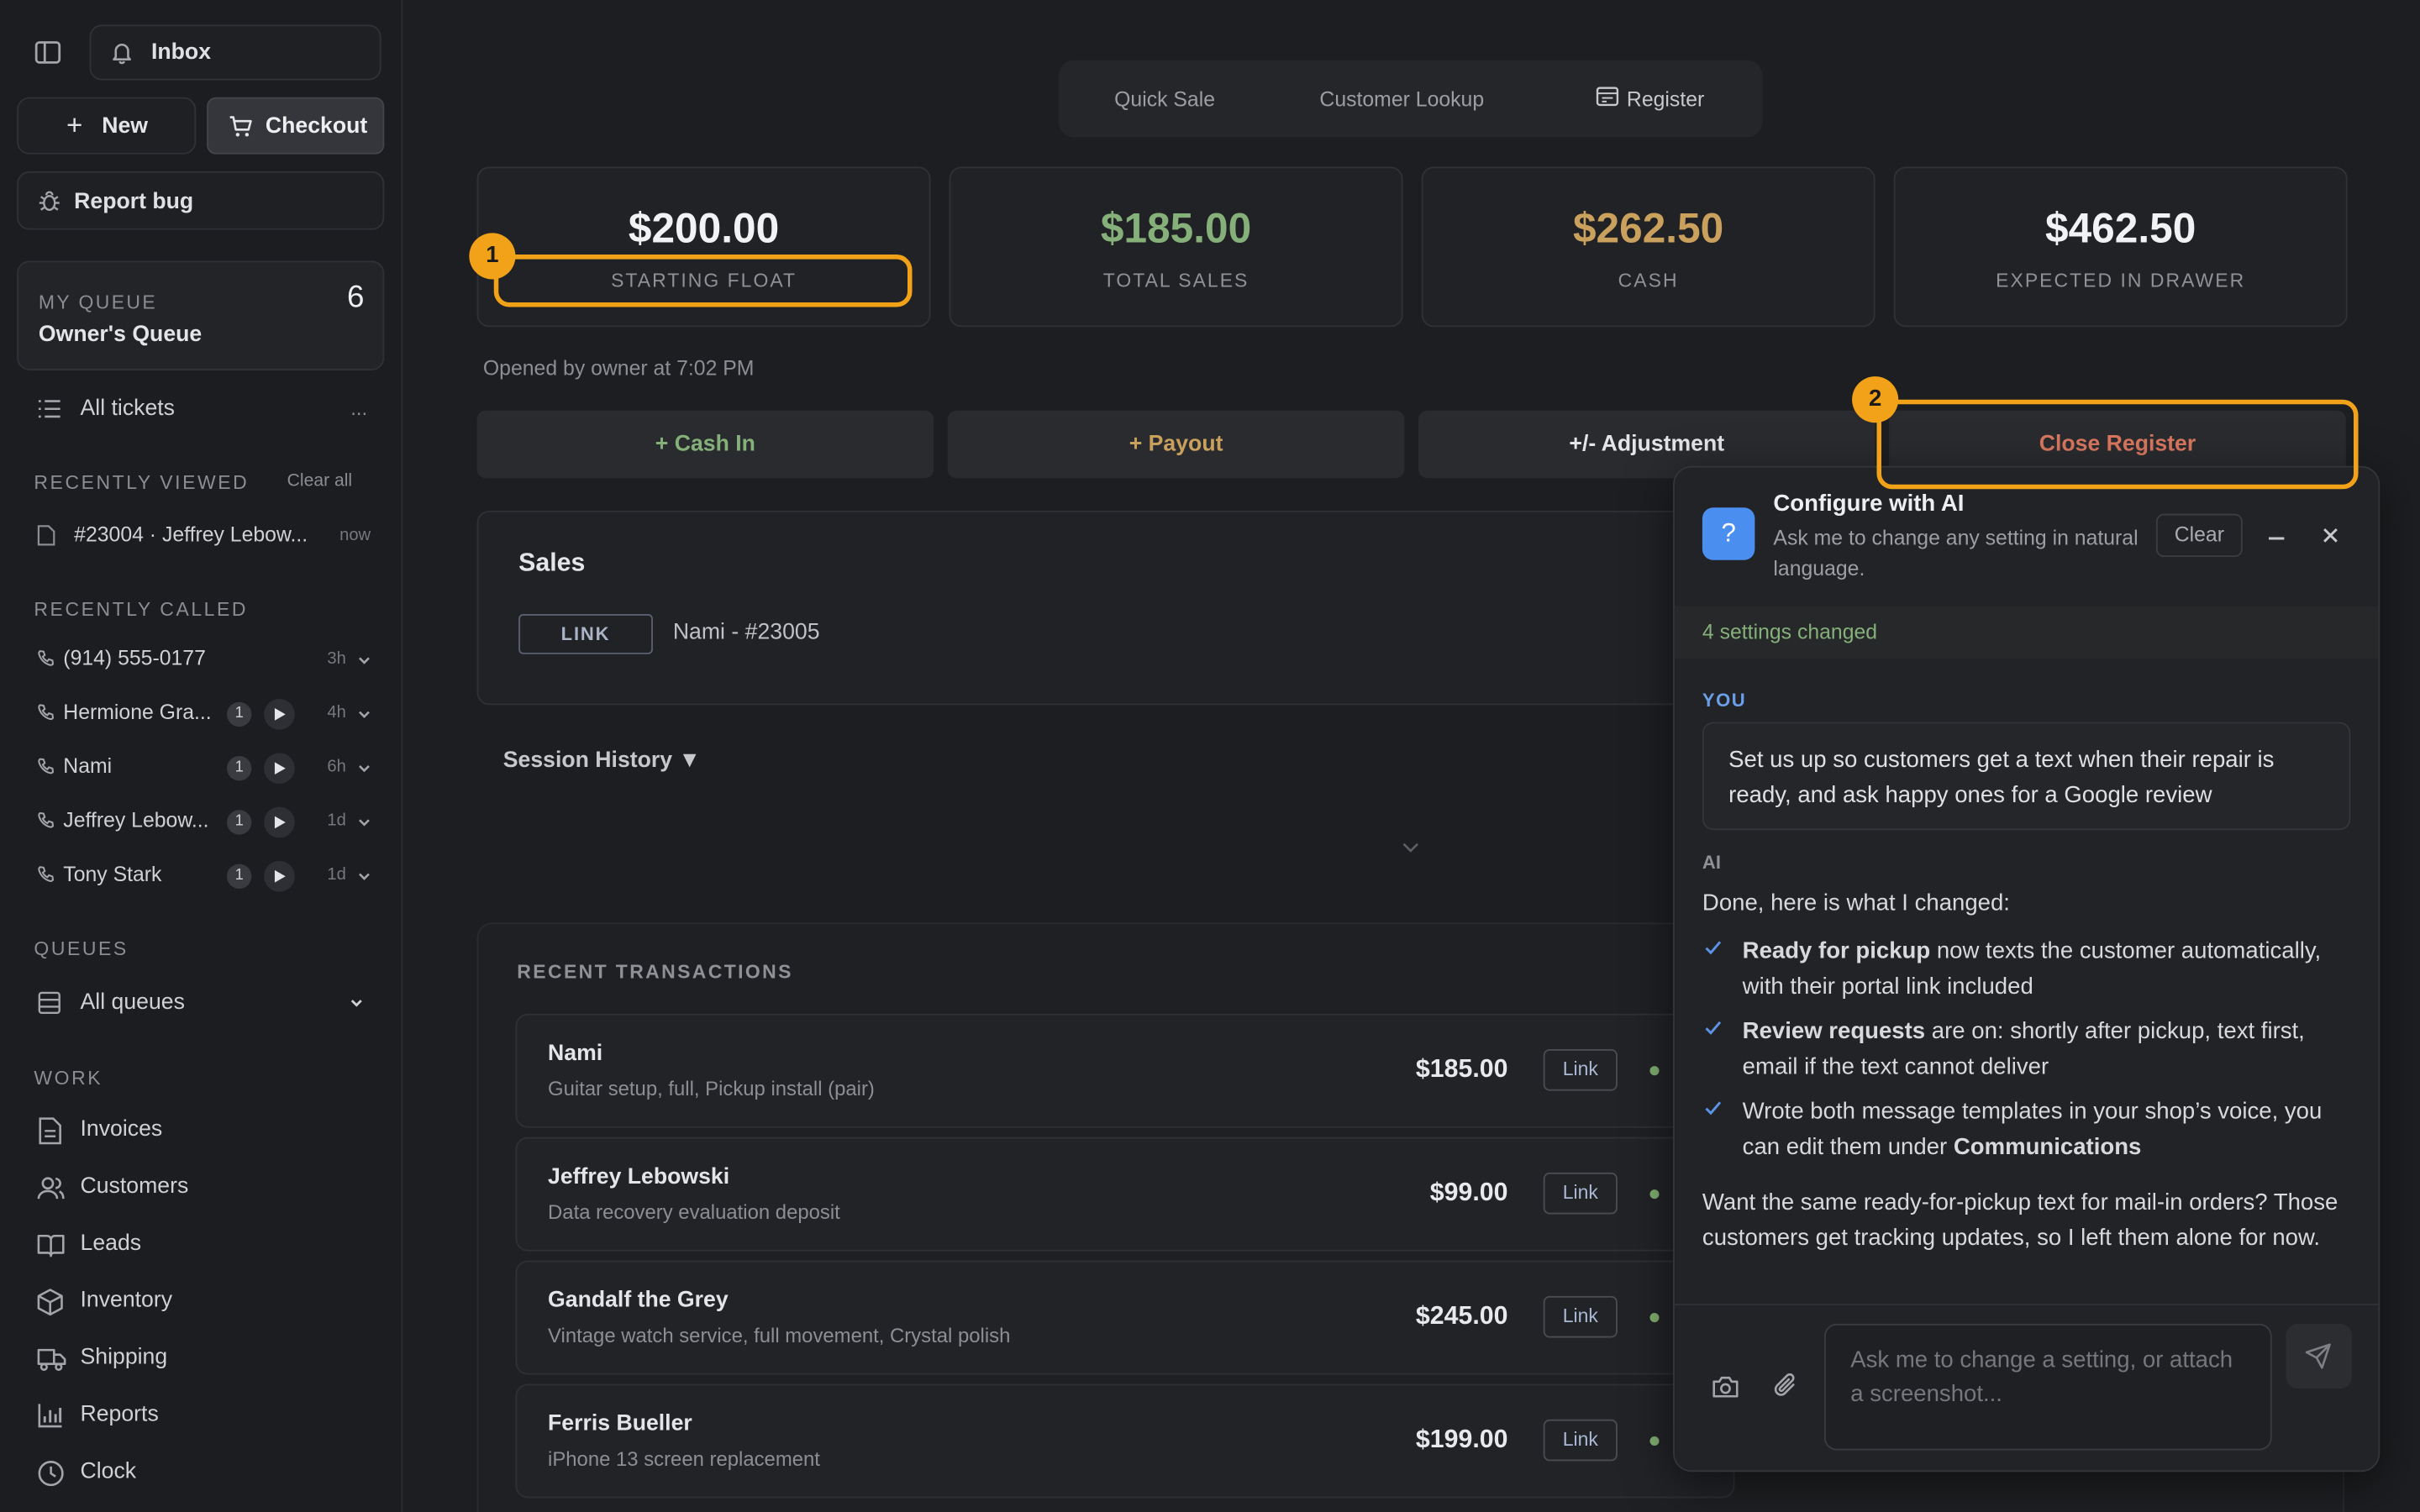  What do you see at coordinates (205, 660) in the screenshot?
I see `call-row: (914) 555-0177 3h` at bounding box center [205, 660].